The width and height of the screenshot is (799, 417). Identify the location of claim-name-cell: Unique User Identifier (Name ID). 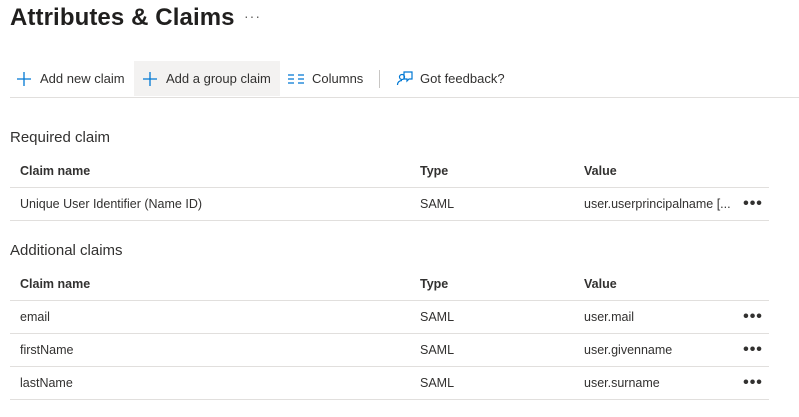
(111, 204).